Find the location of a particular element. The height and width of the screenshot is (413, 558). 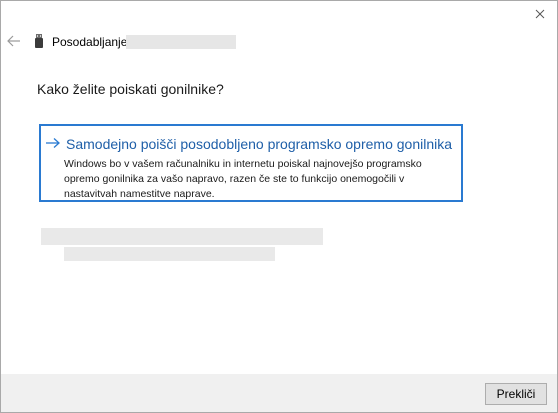

close-icon is located at coordinates (540, 14).